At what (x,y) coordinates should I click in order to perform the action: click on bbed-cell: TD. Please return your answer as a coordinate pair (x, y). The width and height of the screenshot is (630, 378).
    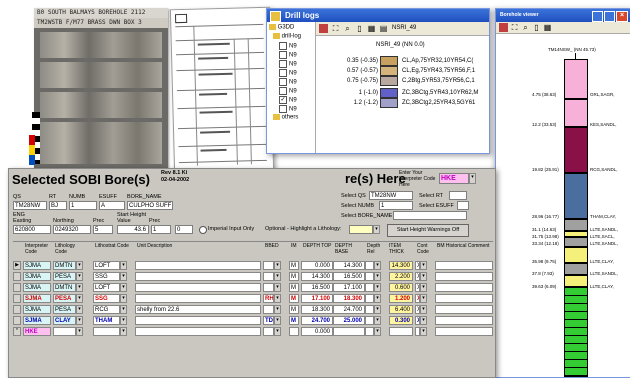
    Looking at the image, I should click on (268, 320).